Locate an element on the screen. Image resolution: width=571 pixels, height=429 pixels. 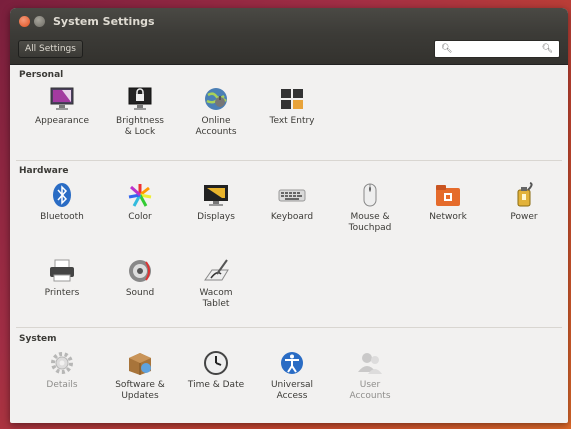
sound-icon is located at coordinates (140, 271).